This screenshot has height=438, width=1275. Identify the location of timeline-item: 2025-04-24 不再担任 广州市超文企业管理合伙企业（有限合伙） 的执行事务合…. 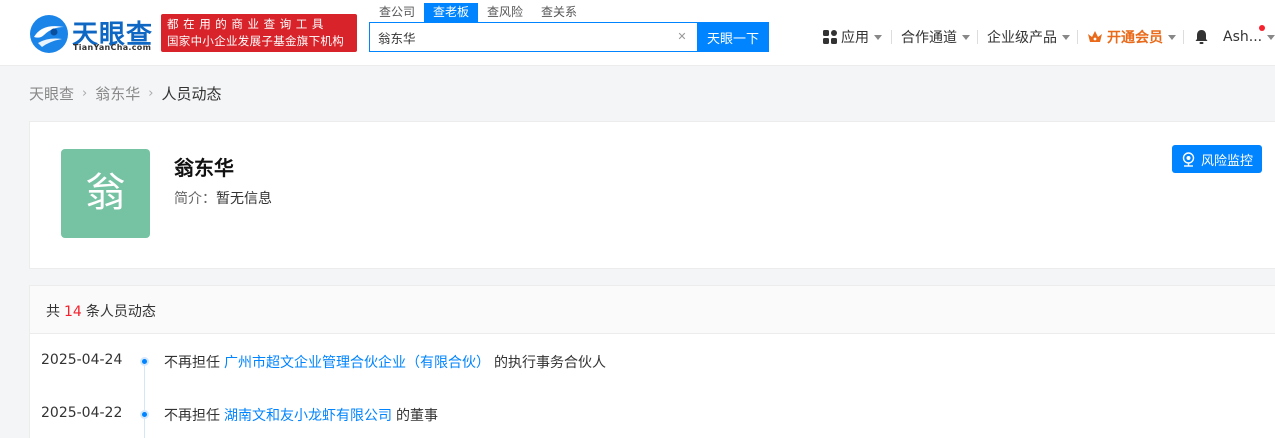
(630, 361).